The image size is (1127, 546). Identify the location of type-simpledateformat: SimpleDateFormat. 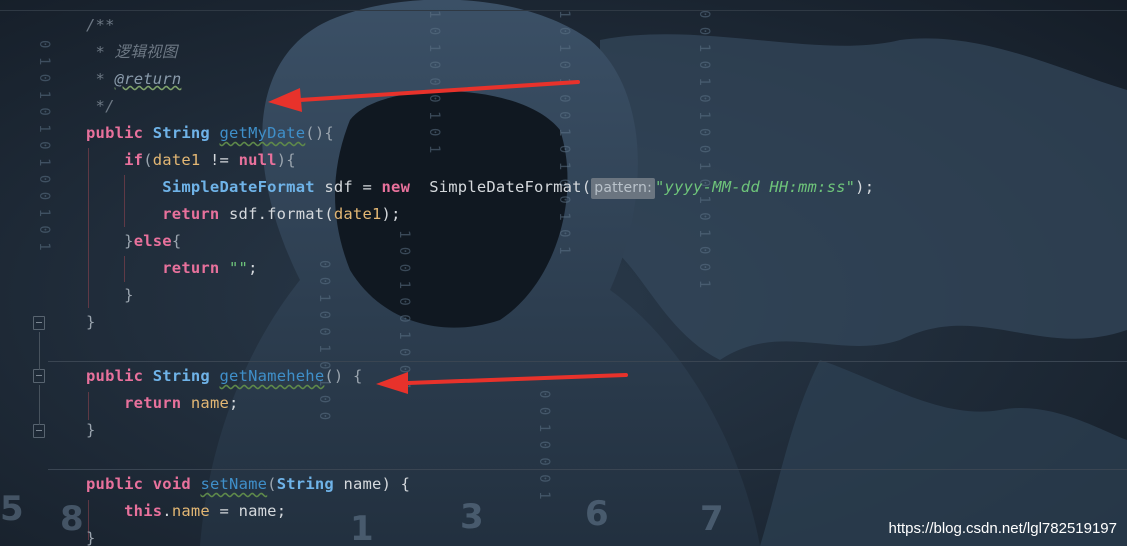
(238, 187).